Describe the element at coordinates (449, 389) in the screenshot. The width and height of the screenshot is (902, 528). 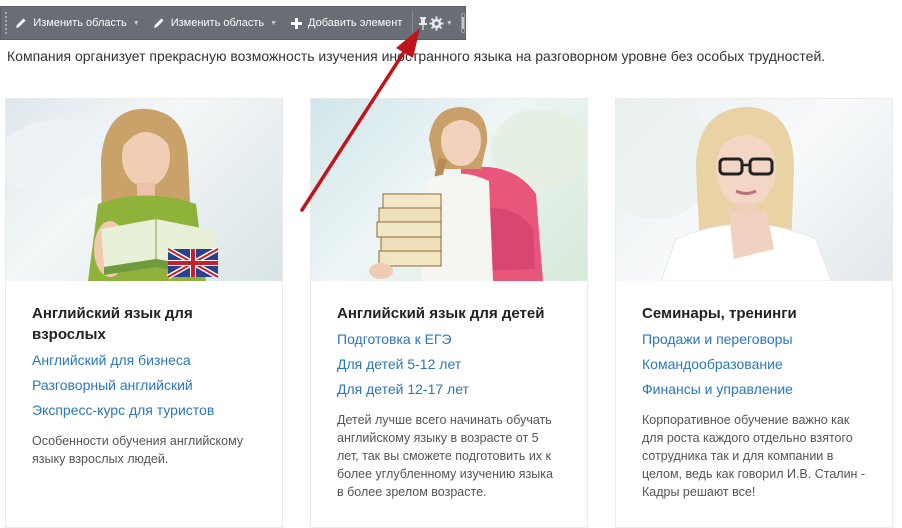
I see `card-link: Для детей 12-17 лет` at that location.